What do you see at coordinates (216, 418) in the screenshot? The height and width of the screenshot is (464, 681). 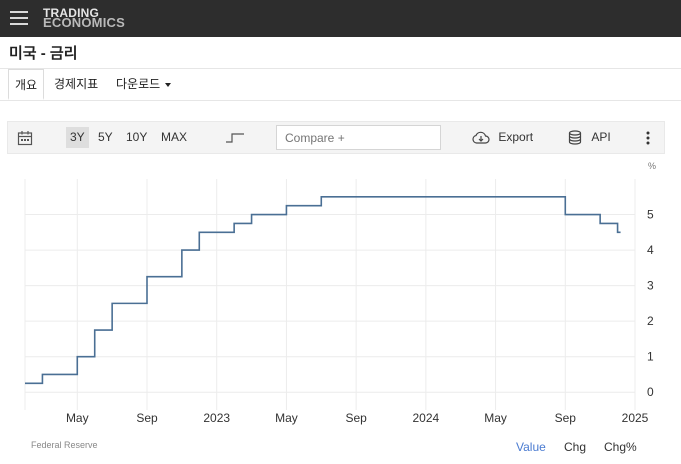 I see `x-tick-label: 2023` at bounding box center [216, 418].